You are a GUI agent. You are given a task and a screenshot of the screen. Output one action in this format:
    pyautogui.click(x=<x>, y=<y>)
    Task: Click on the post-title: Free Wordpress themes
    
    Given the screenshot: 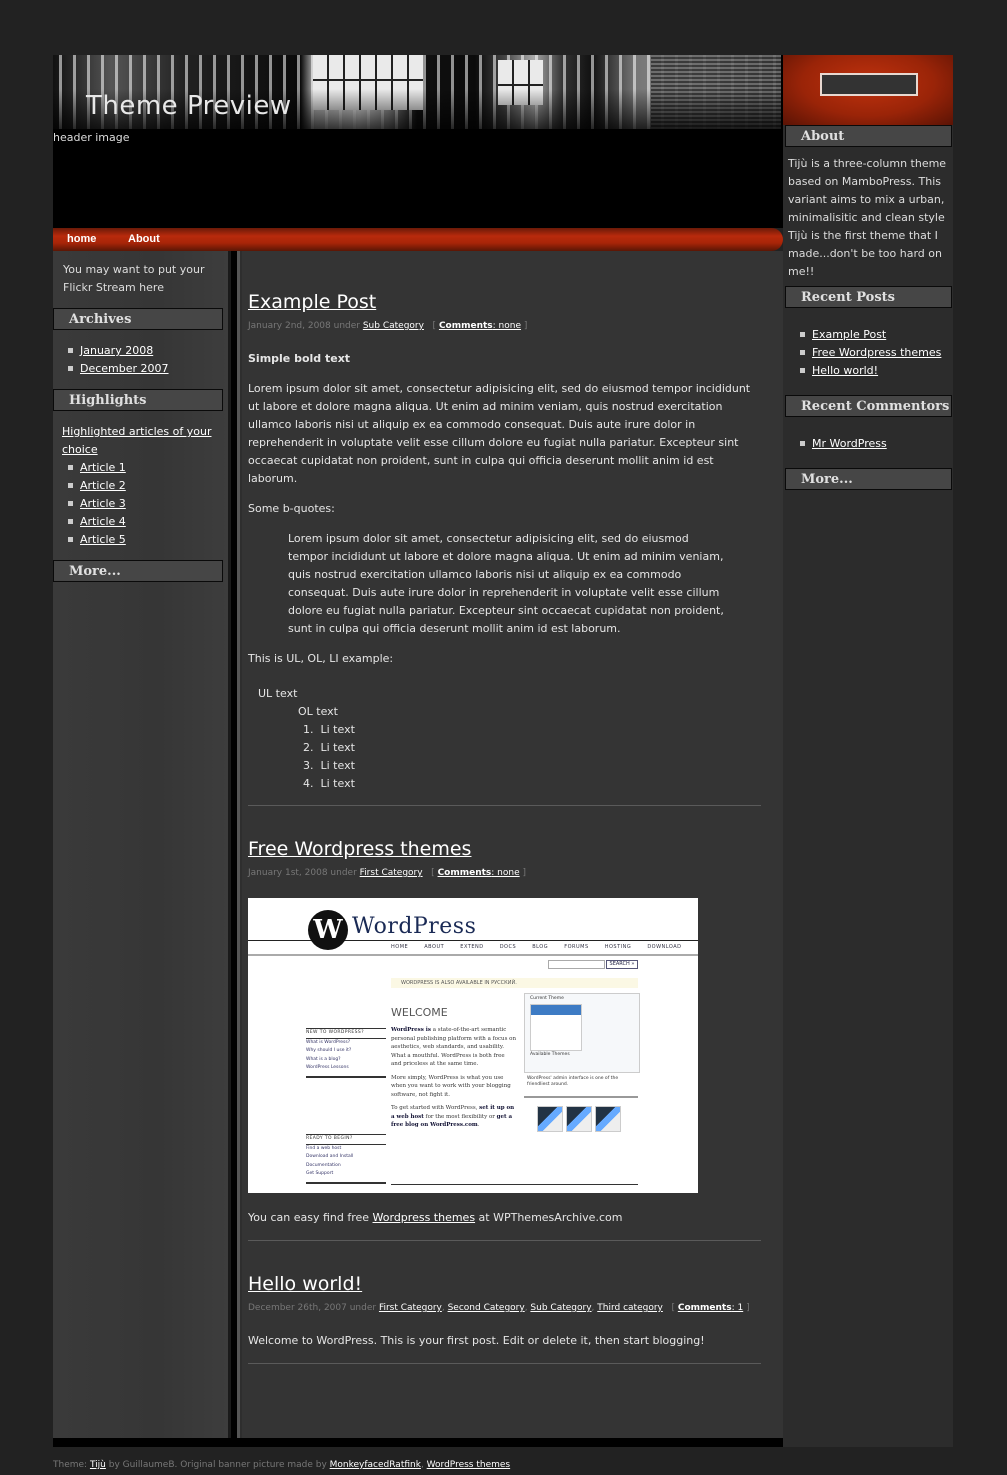 What is the action you would take?
    pyautogui.click(x=359, y=849)
    